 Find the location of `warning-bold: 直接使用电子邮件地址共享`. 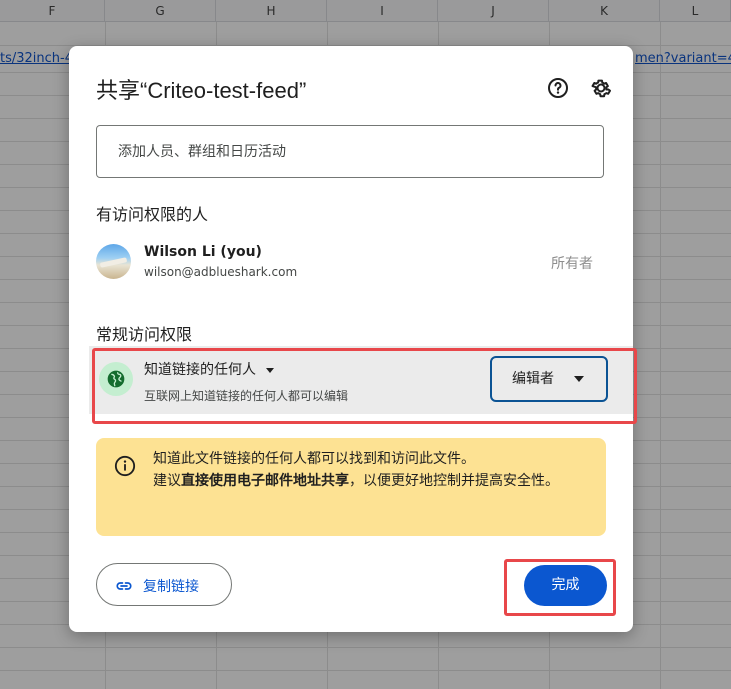

warning-bold: 直接使用电子邮件地址共享 is located at coordinates (265, 481).